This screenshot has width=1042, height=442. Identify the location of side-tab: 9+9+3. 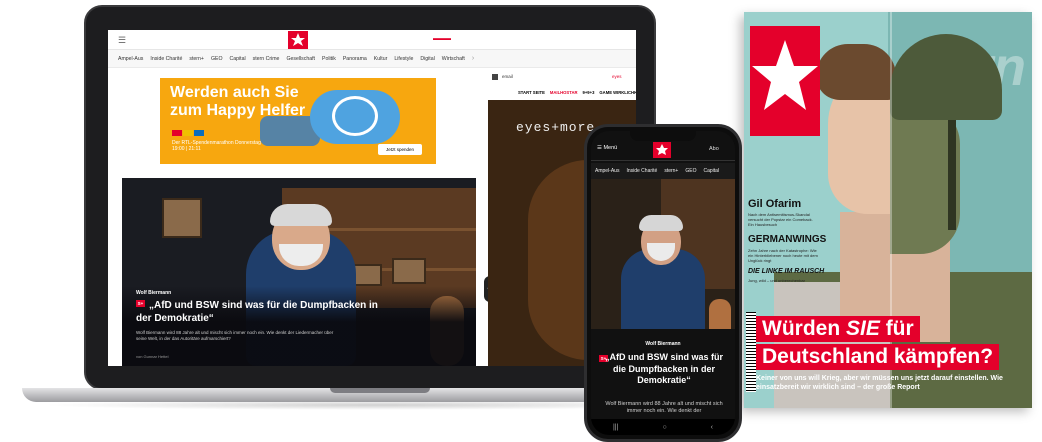
(589, 92).